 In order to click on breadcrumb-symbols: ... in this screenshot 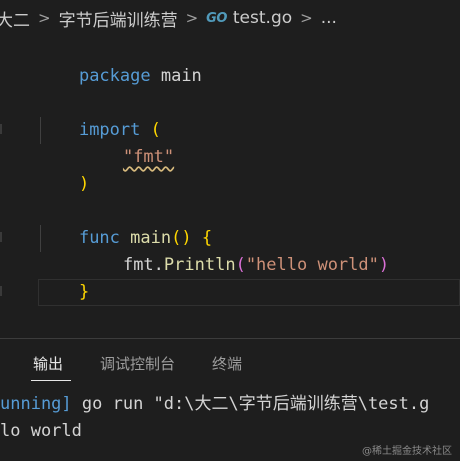, I will do `click(329, 18)`.